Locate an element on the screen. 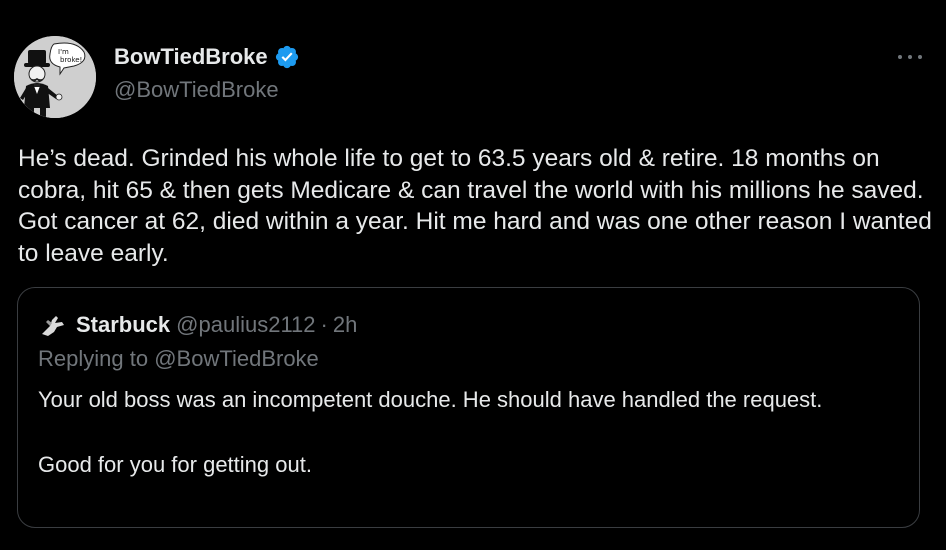 The height and width of the screenshot is (550, 946). starbuck-avatar-icon is located at coordinates (53, 325).